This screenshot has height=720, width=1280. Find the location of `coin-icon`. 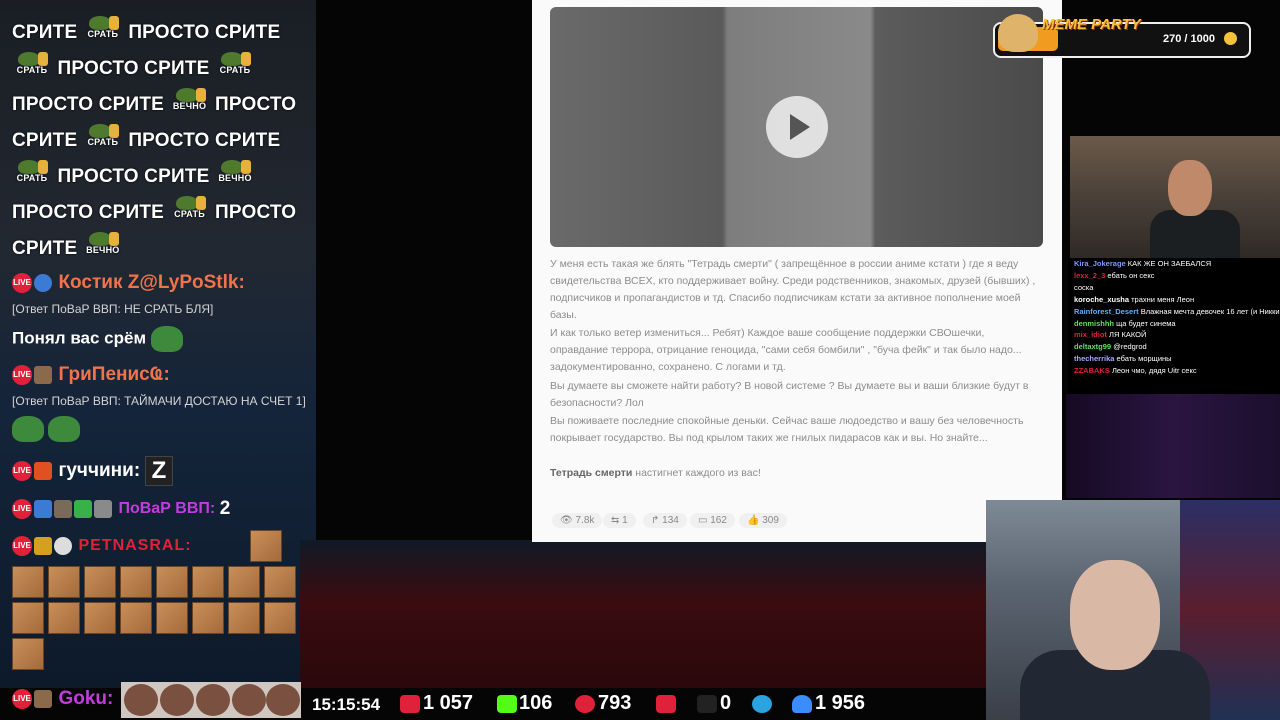

coin-icon is located at coordinates (1230, 38).